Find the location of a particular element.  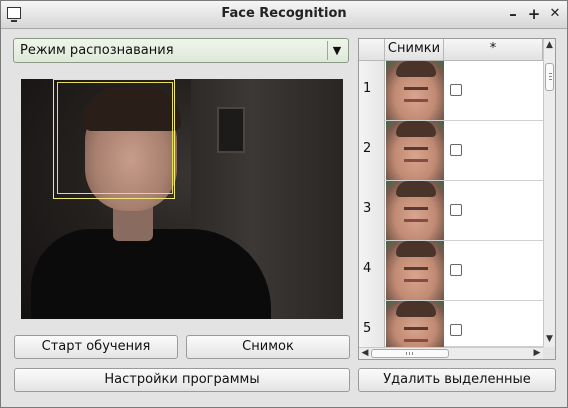

scroll-corner is located at coordinates (549, 353).